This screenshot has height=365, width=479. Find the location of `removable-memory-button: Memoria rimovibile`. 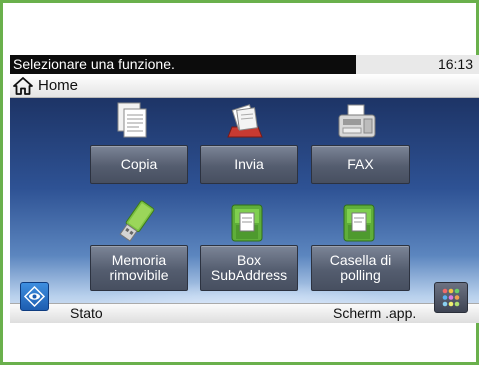

removable-memory-button: Memoria rimovibile is located at coordinates (139, 268).